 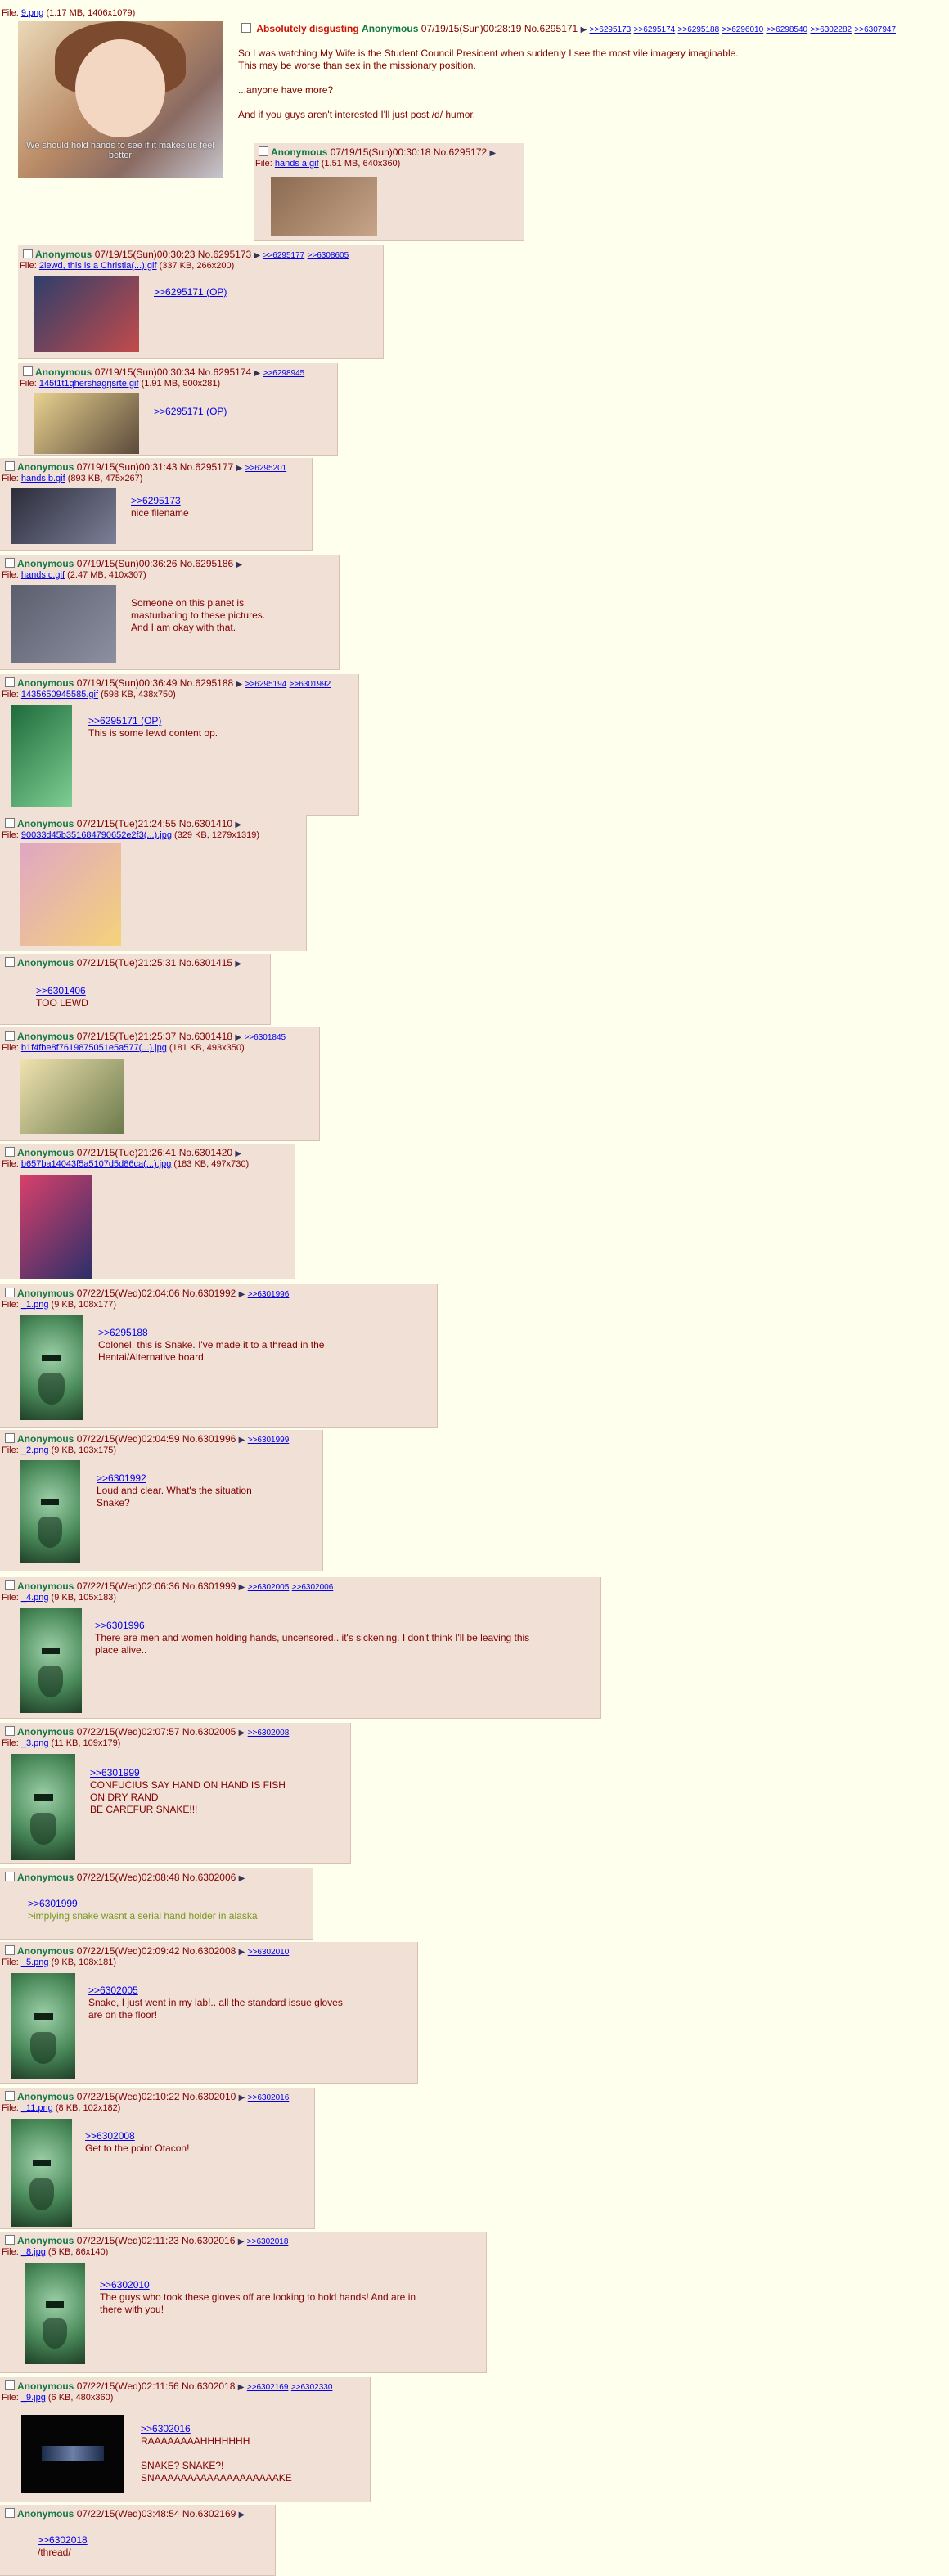 I want to click on backlink: >>6302005, so click(x=269, y=1587).